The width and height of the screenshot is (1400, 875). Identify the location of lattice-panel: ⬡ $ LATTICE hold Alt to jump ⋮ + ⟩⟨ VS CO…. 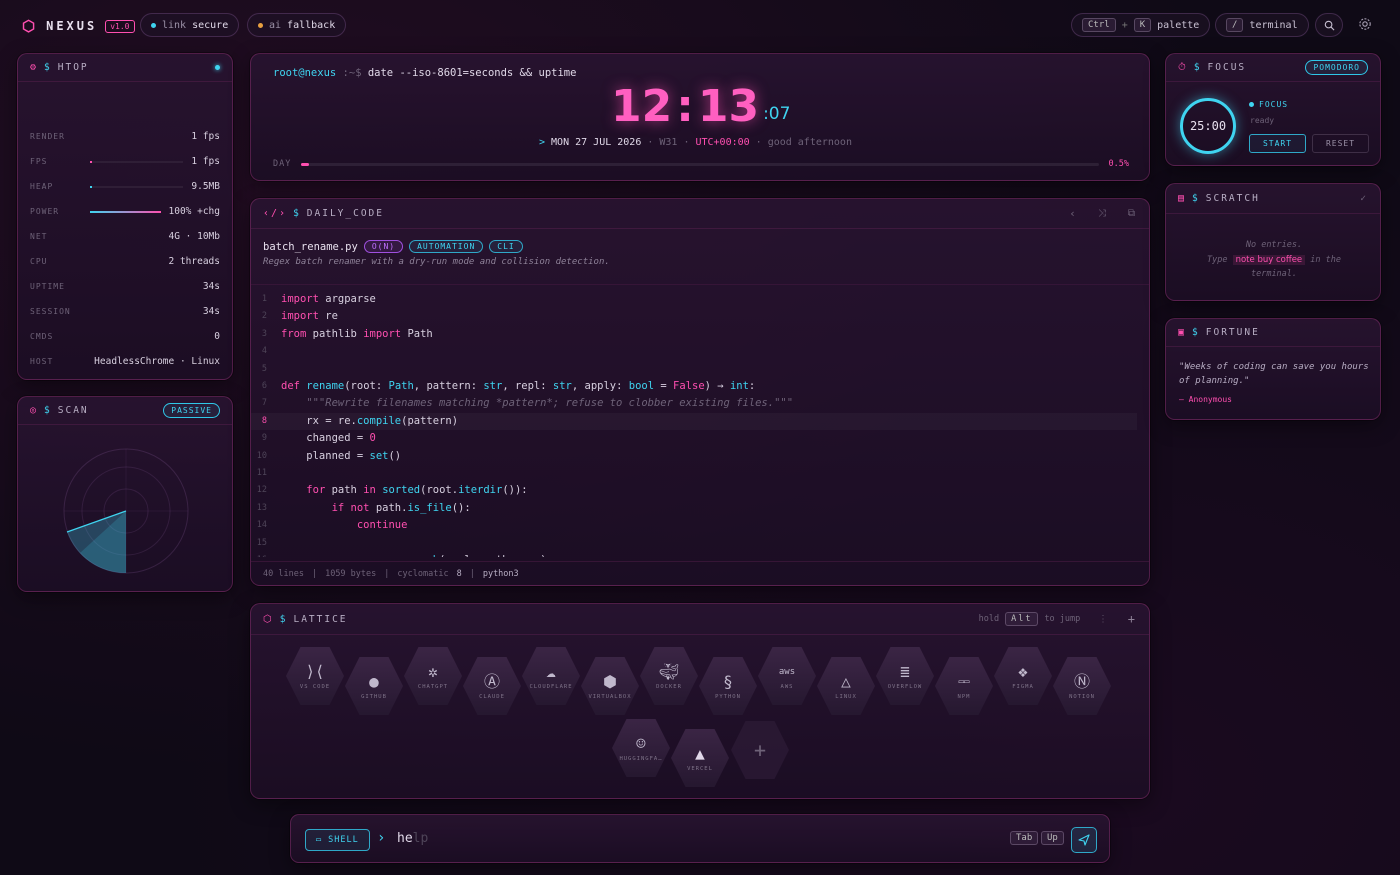
(700, 701).